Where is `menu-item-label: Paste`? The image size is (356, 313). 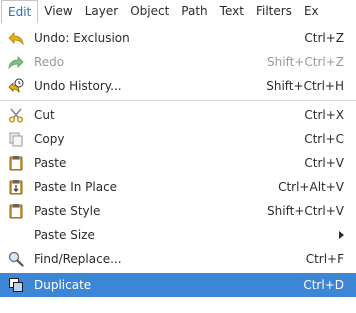 menu-item-label: Paste is located at coordinates (50, 163).